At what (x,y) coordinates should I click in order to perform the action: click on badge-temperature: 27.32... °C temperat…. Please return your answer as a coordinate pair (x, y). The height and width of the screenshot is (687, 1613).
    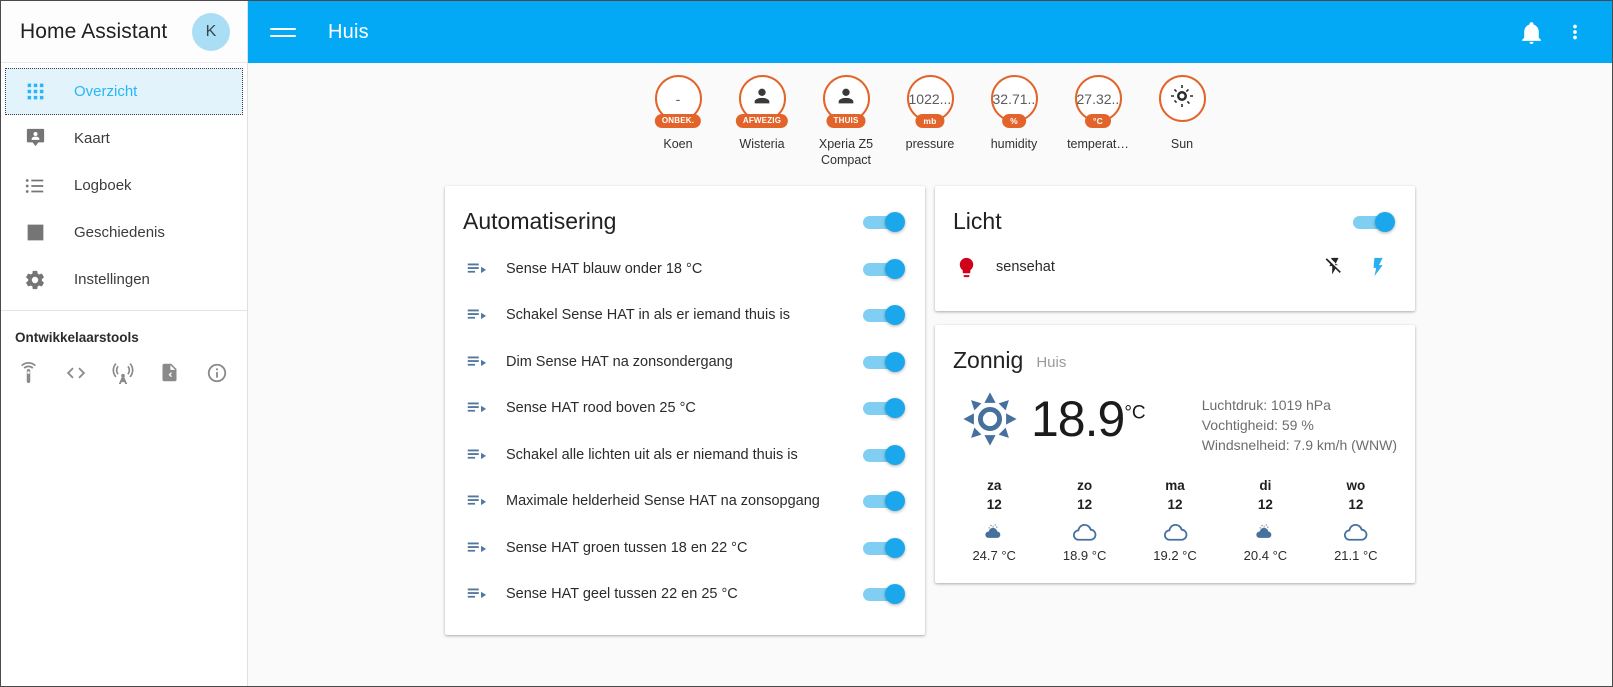
    Looking at the image, I should click on (1098, 121).